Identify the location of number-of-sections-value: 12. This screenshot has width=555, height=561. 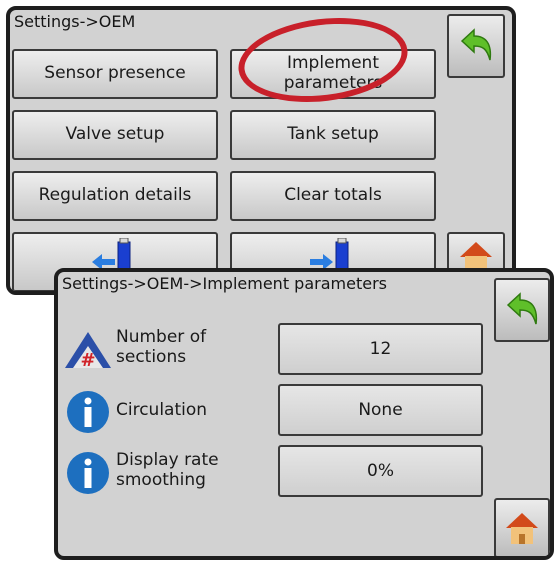
(380, 349).